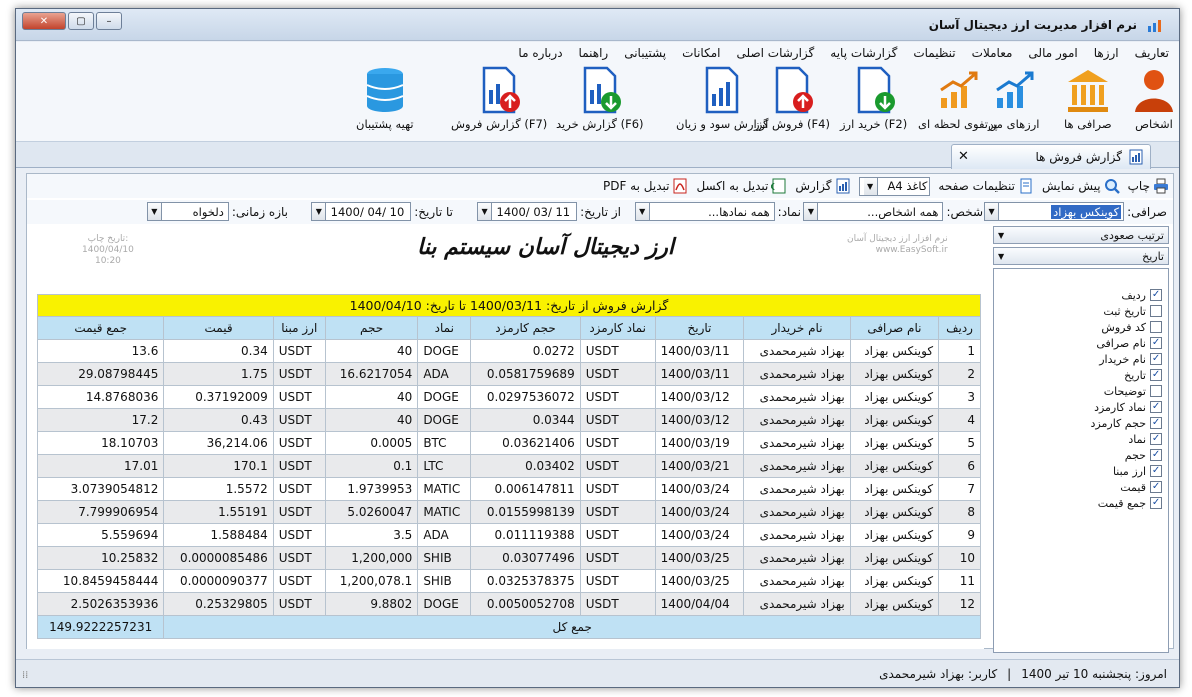 The image size is (1192, 697). Describe the element at coordinates (1081, 343) in the screenshot. I see `column-toggle: ✓ نام صرافی` at that location.